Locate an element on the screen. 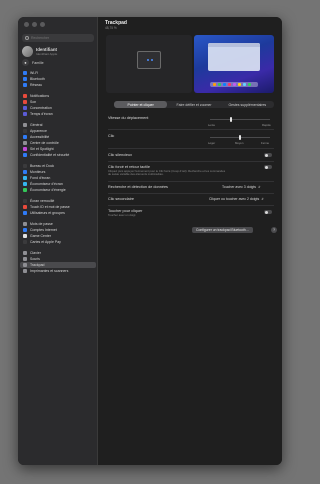 This screenshot has height=484, width=320. tracking-speed-slider-knob is located at coordinates (231, 119).